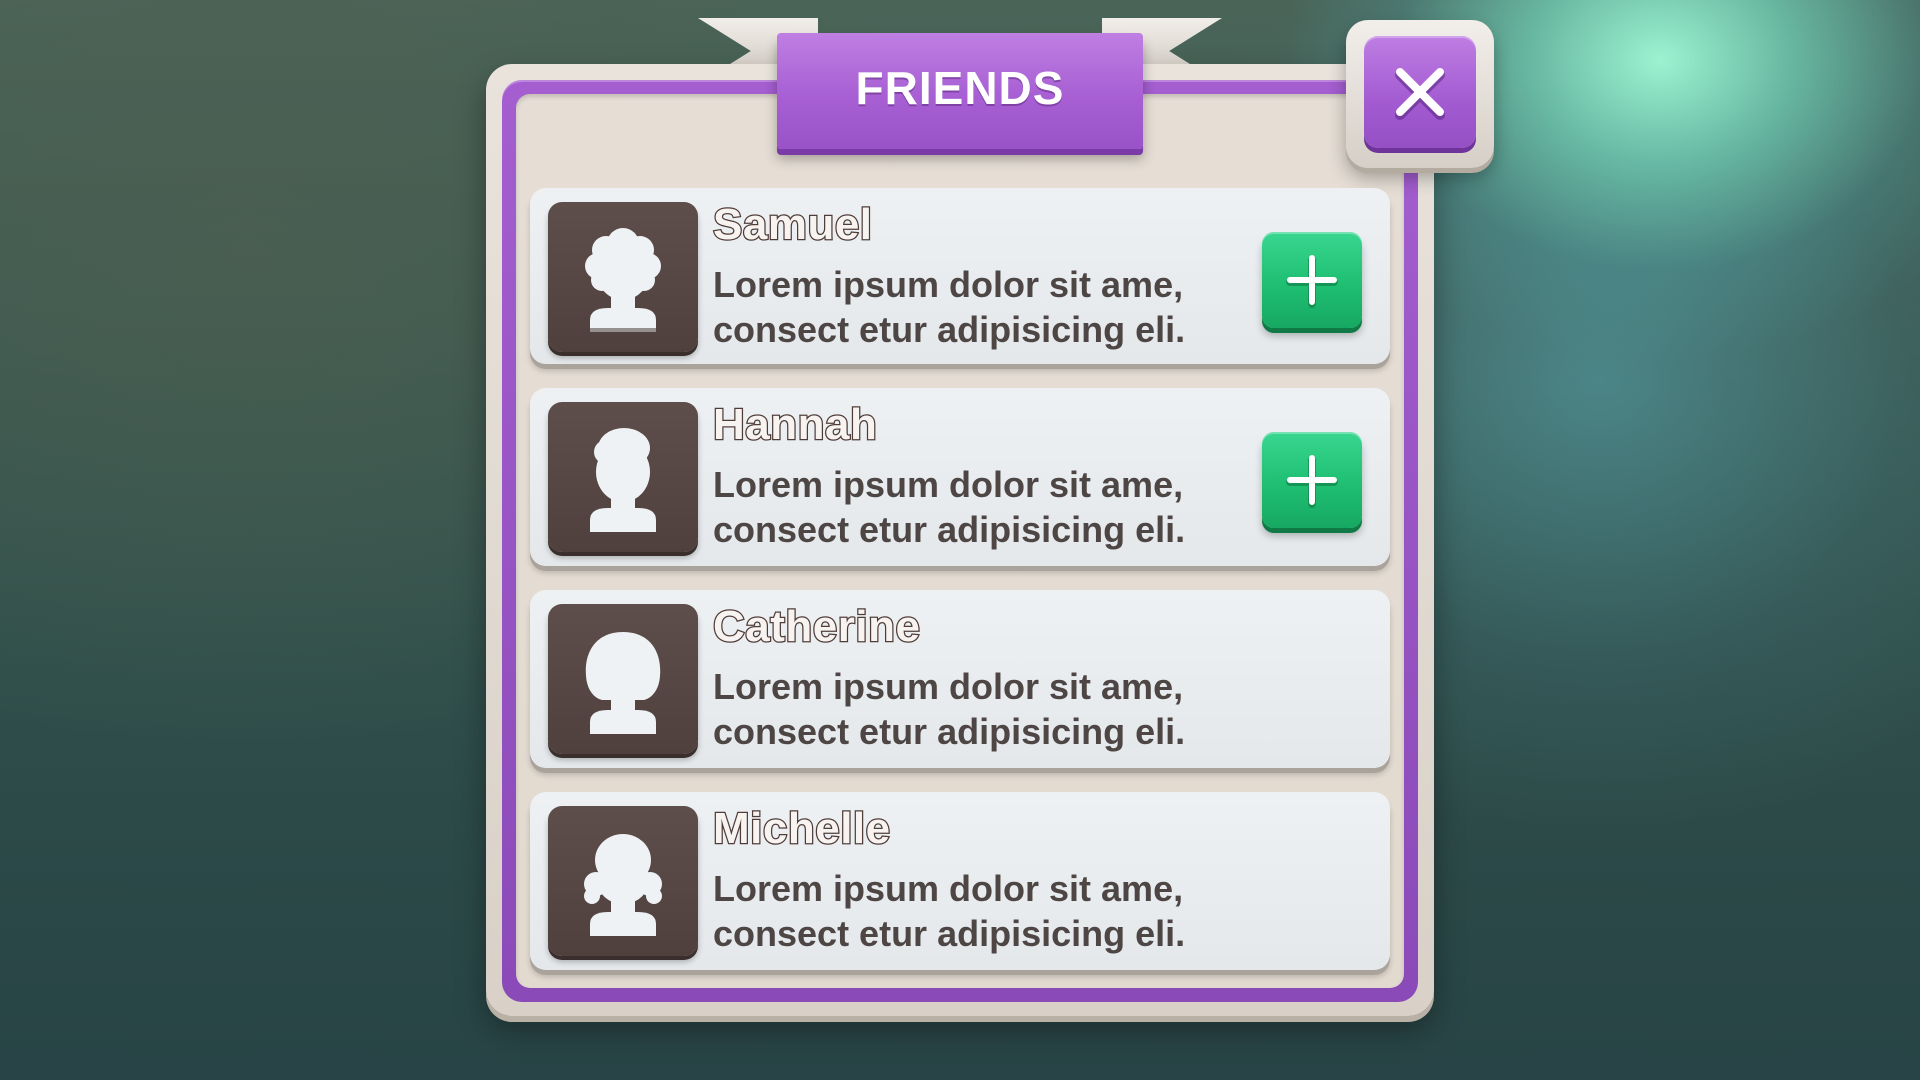 The image size is (1920, 1080). Describe the element at coordinates (816, 627) in the screenshot. I see `friend-name: Catherine` at that location.